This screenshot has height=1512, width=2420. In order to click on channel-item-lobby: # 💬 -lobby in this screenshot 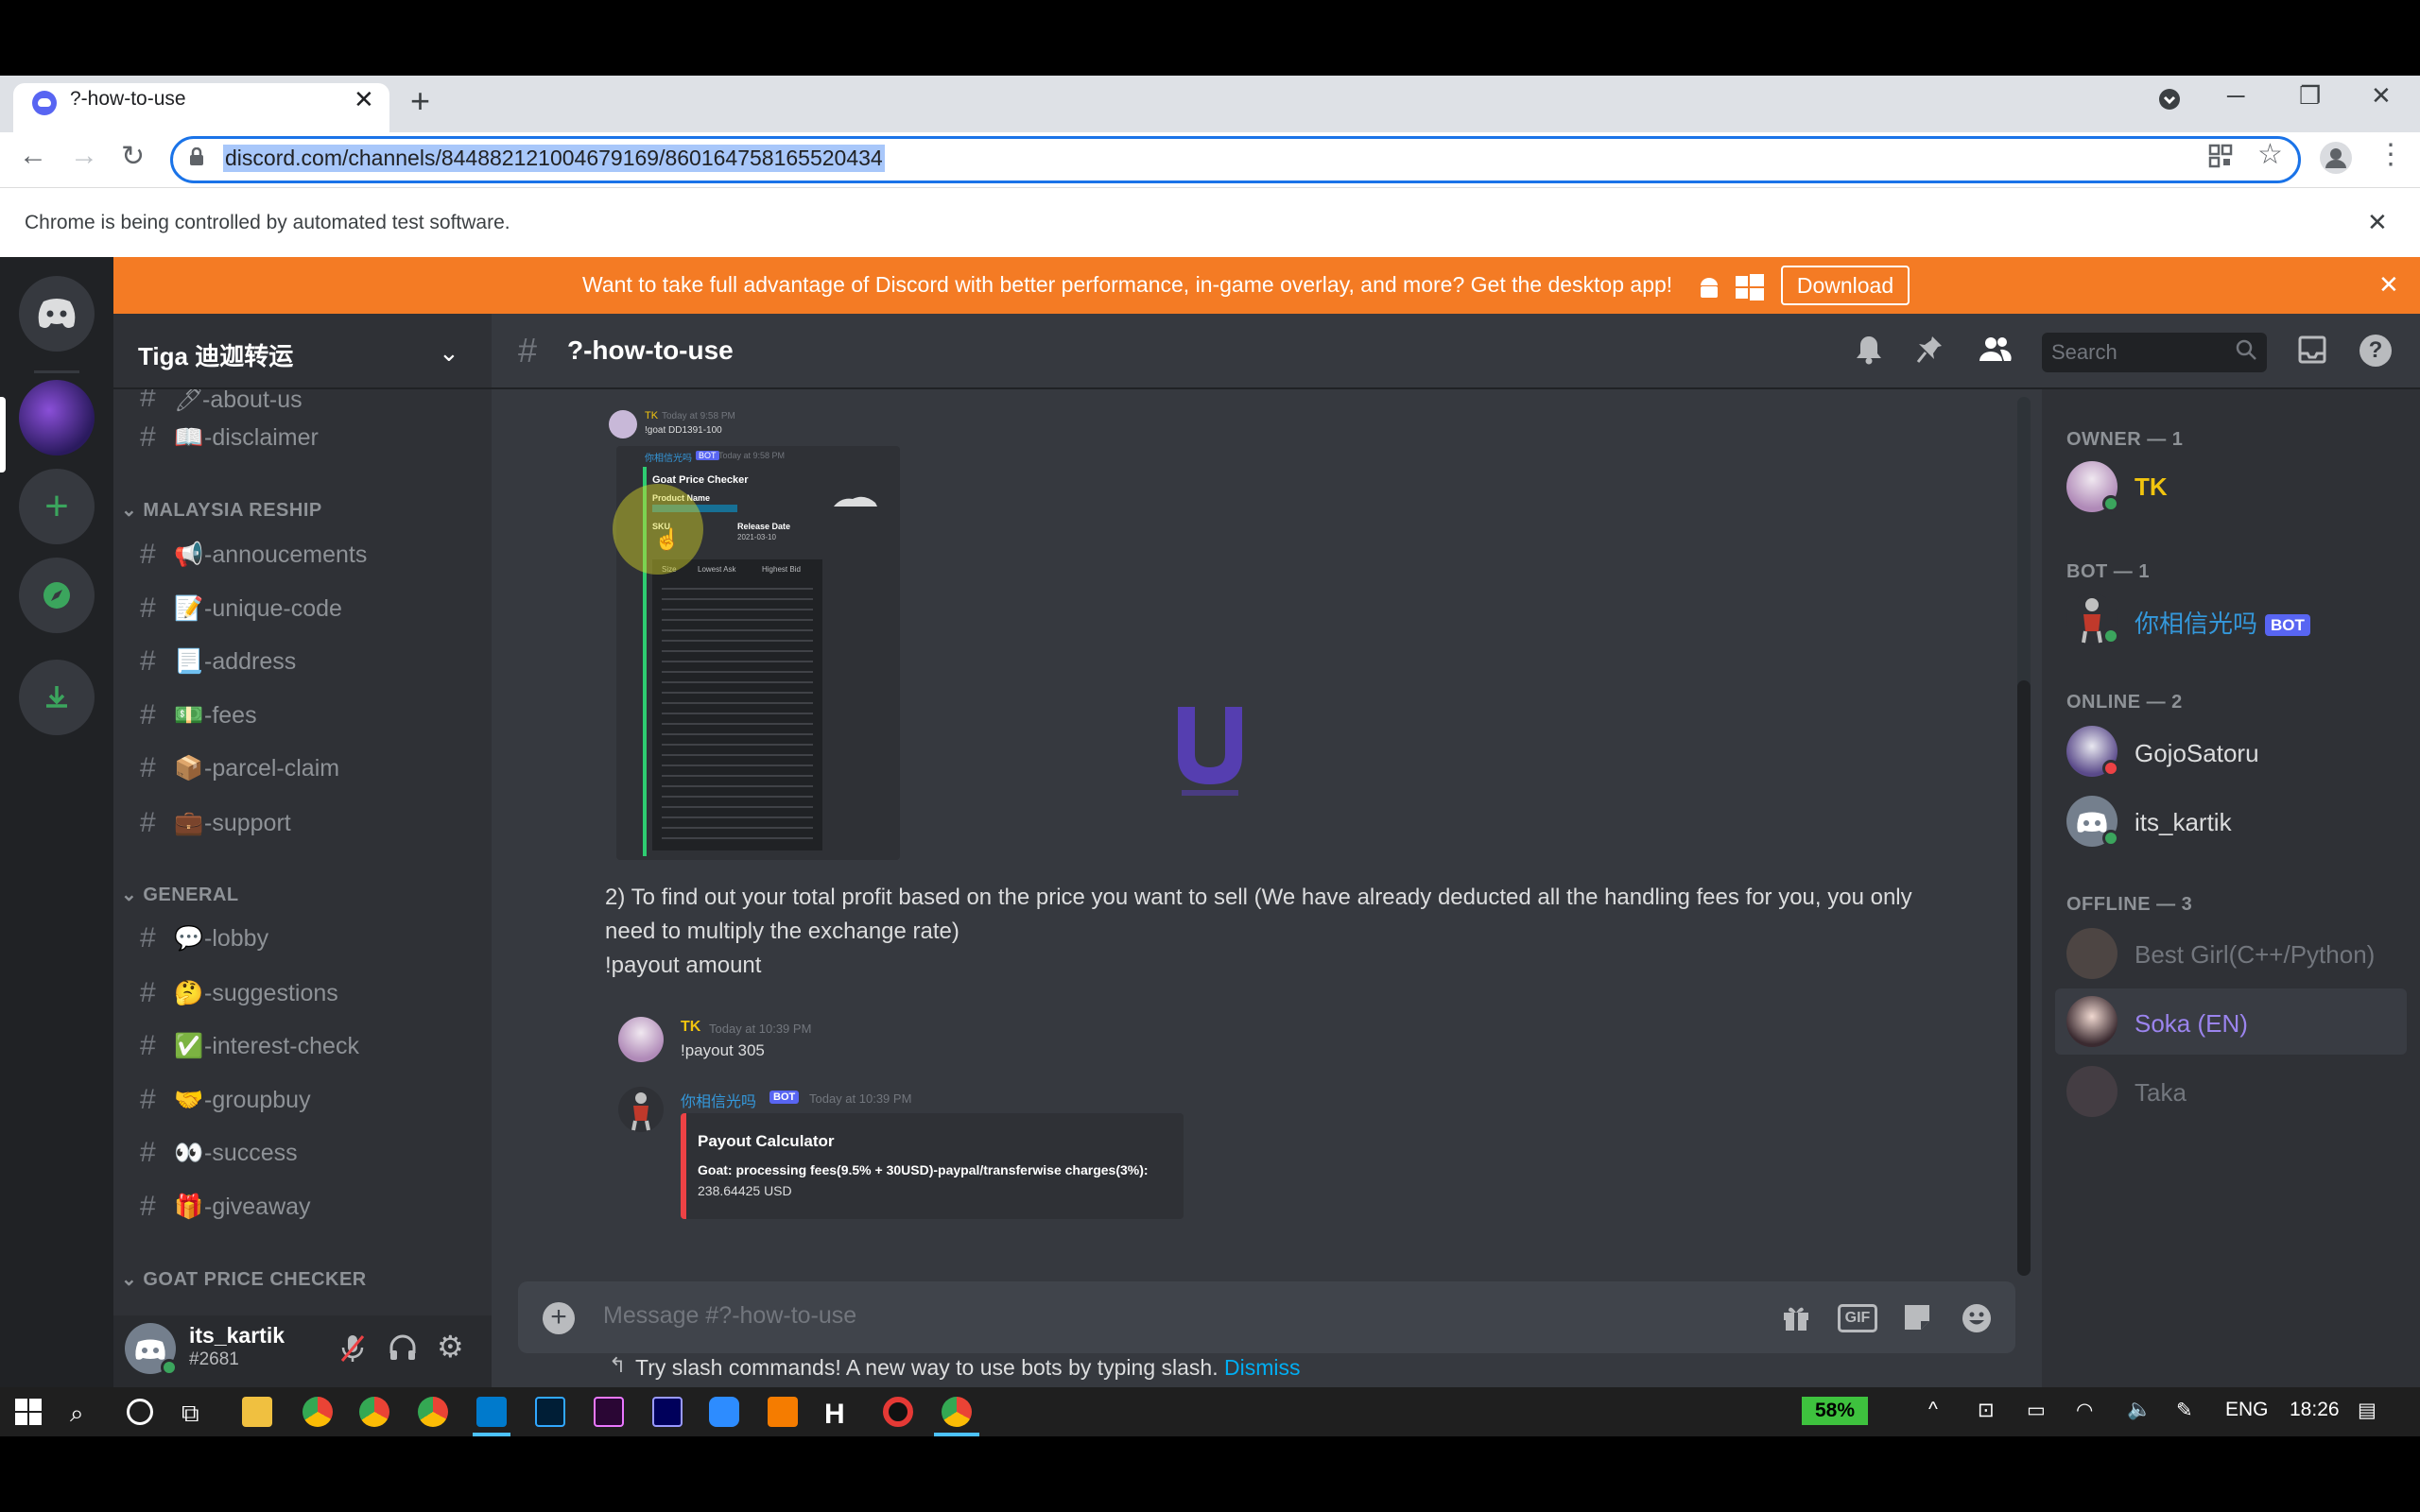, I will do `click(304, 938)`.